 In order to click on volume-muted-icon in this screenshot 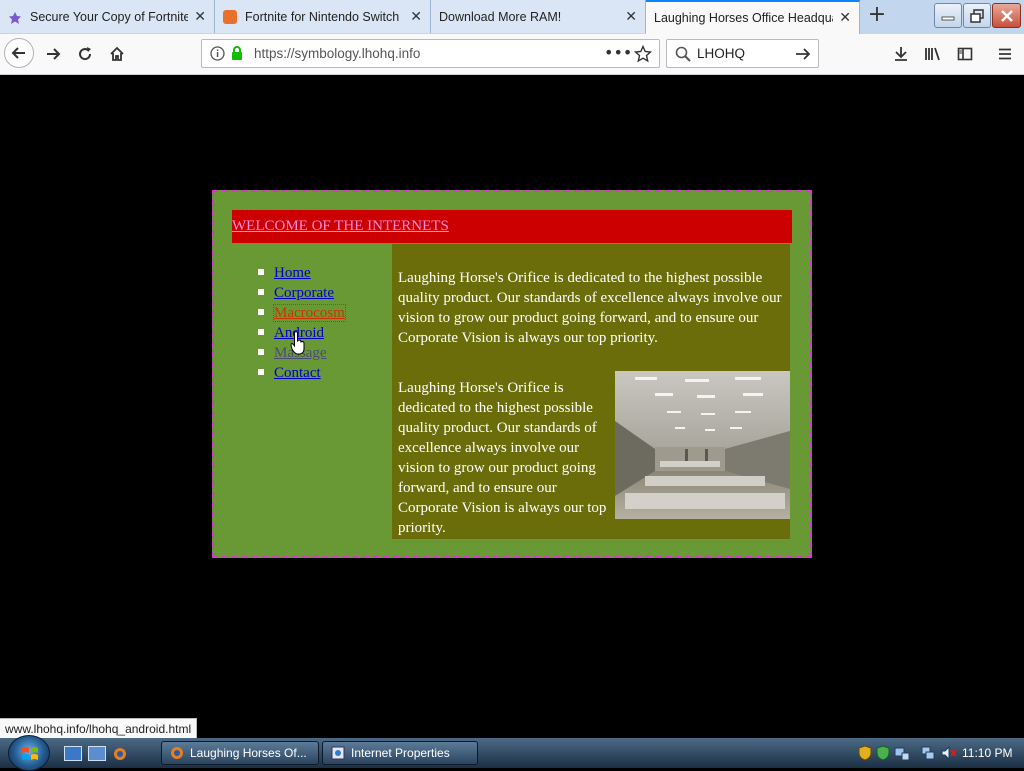, I will do `click(949, 755)`.